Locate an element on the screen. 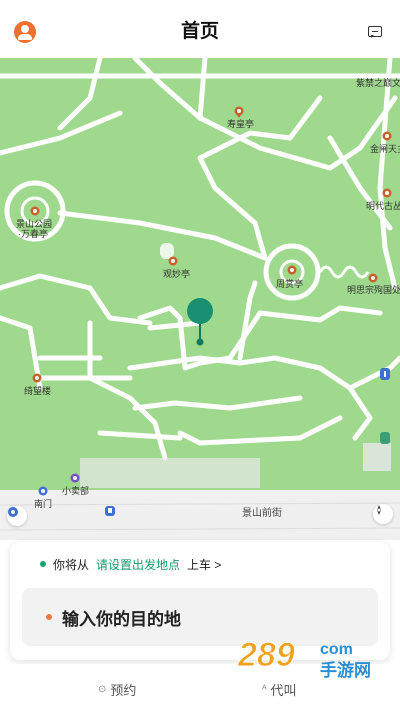  locate-icon is located at coordinates (13, 512).